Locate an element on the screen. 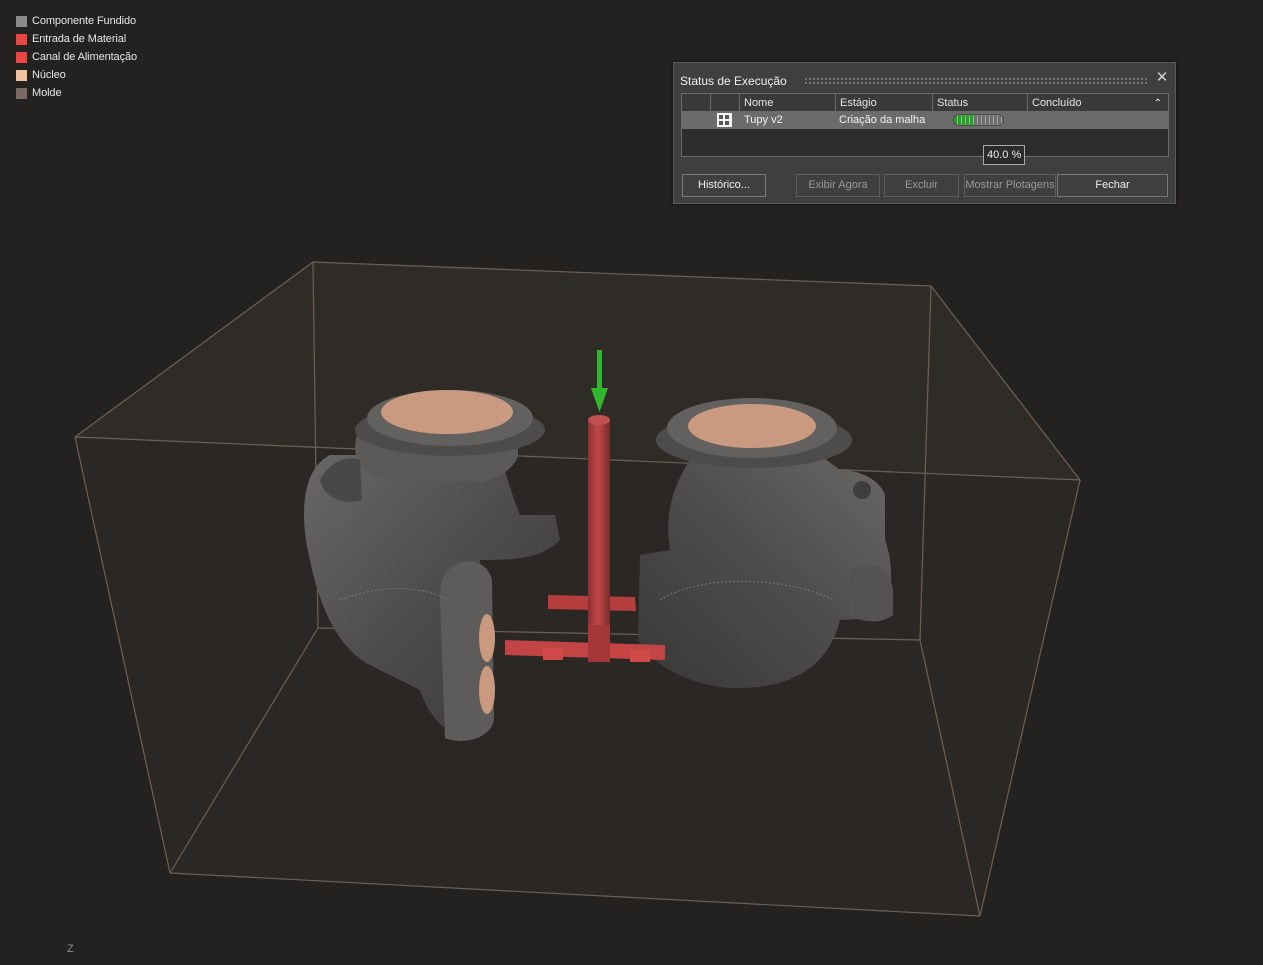 This screenshot has height=965, width=1263. legend-item-entrada-de-material: Entrada de Material is located at coordinates (76, 39).